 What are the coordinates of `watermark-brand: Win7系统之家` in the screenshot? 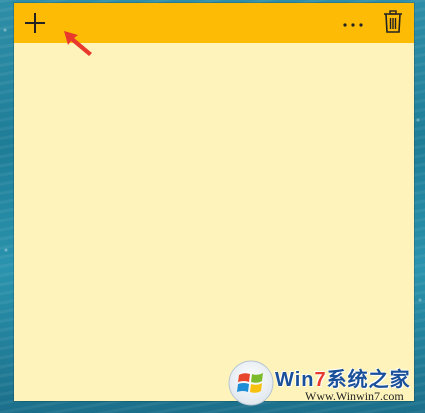 It's located at (343, 380).